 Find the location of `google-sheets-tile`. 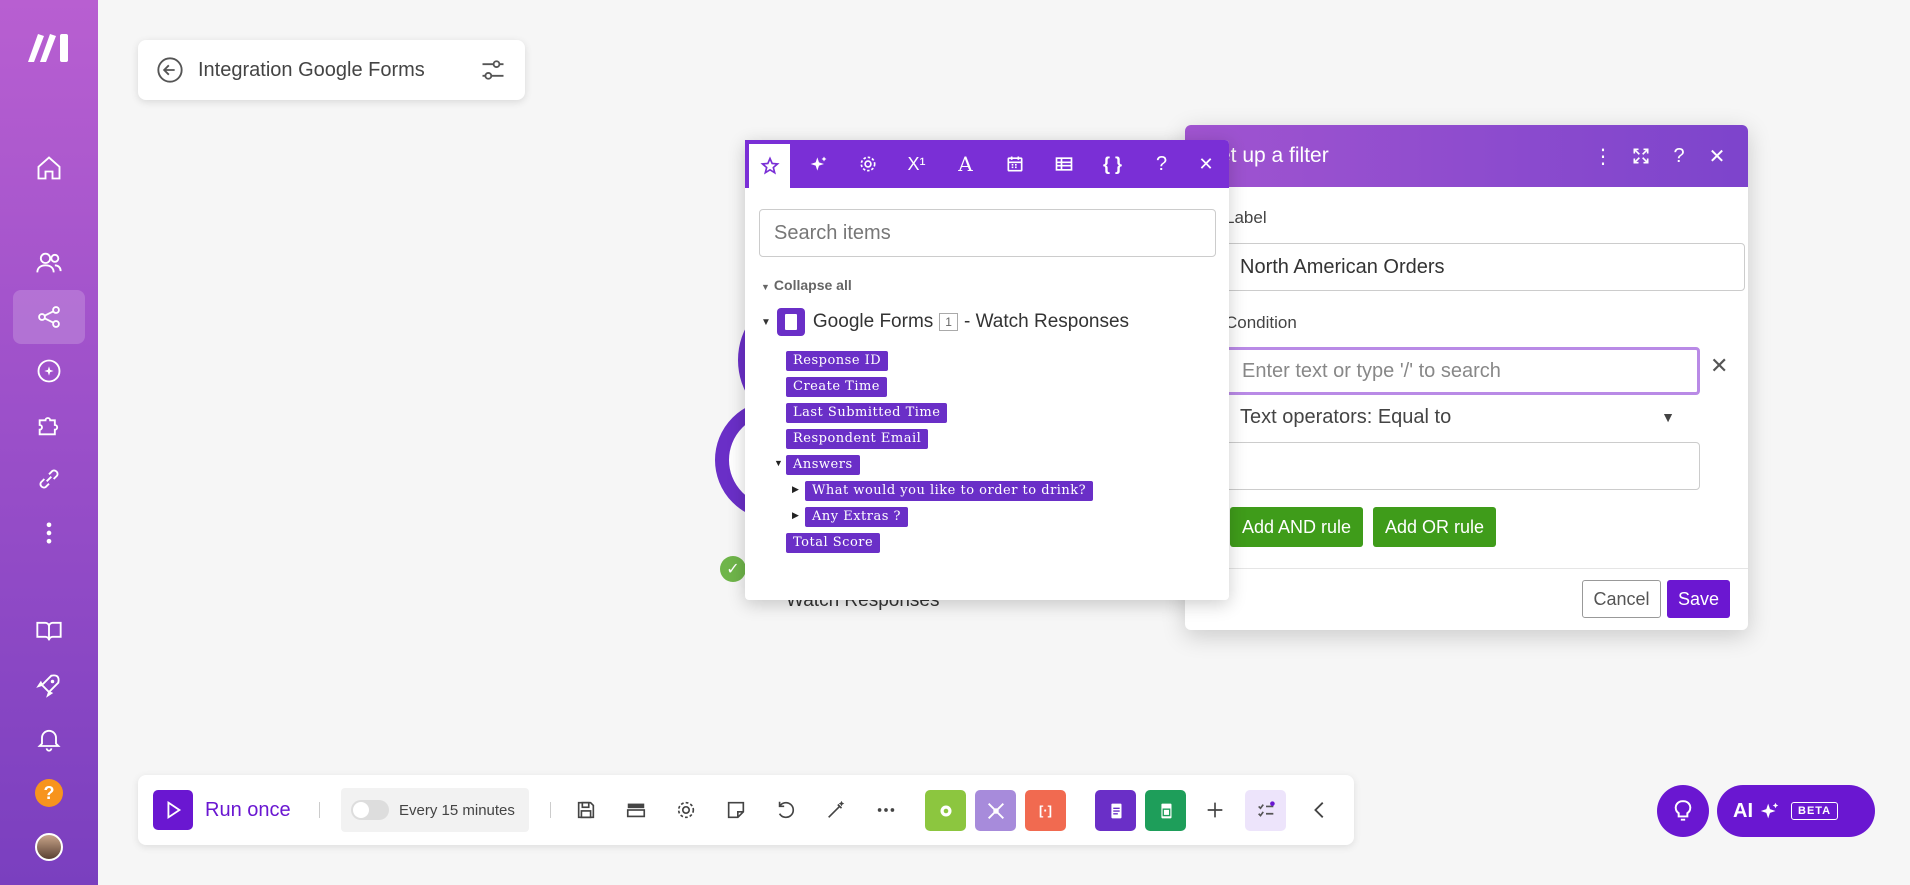

google-sheets-tile is located at coordinates (1165, 810).